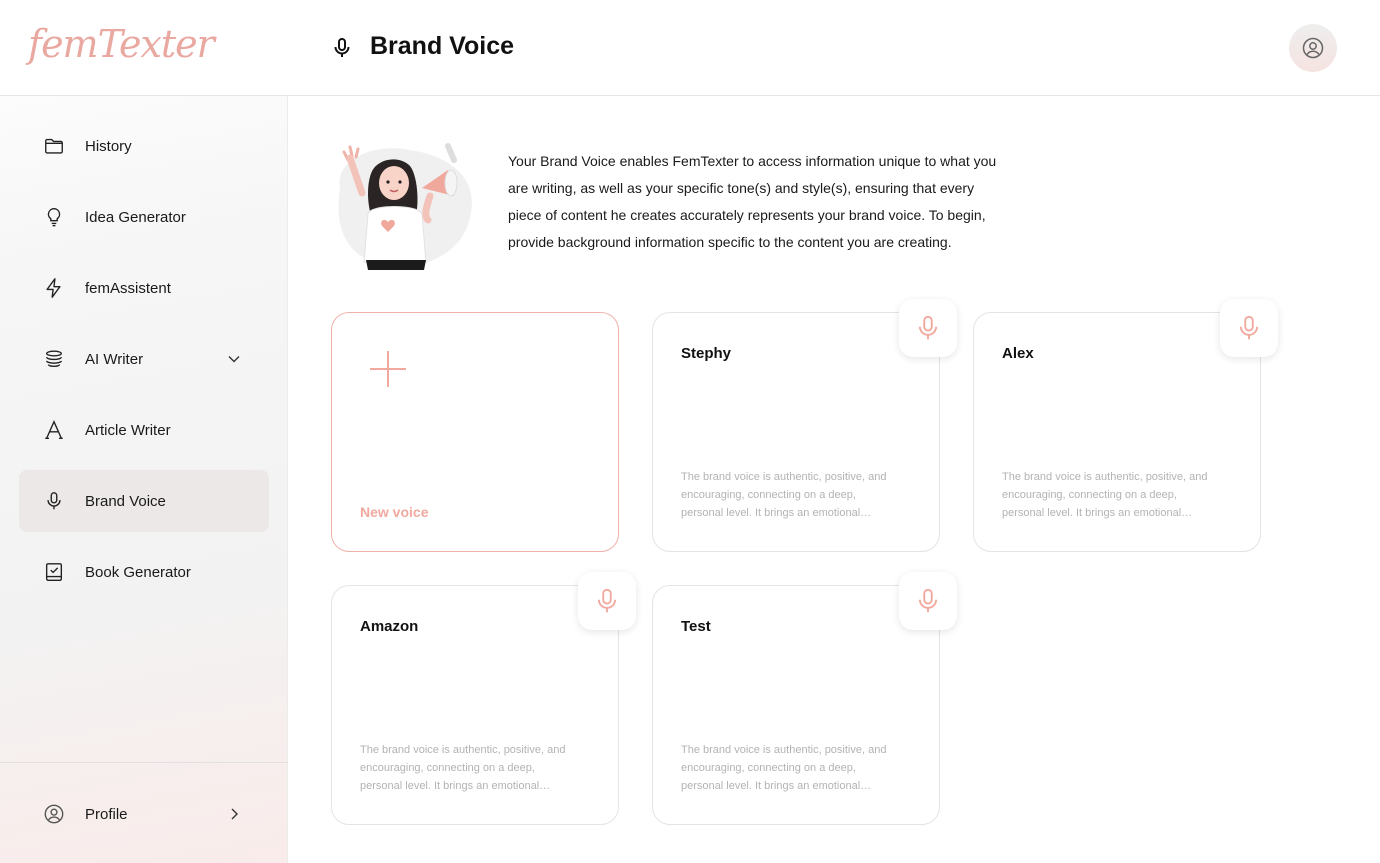 This screenshot has width=1380, height=863. I want to click on woman-megaphone-illustration, so click(405, 206).